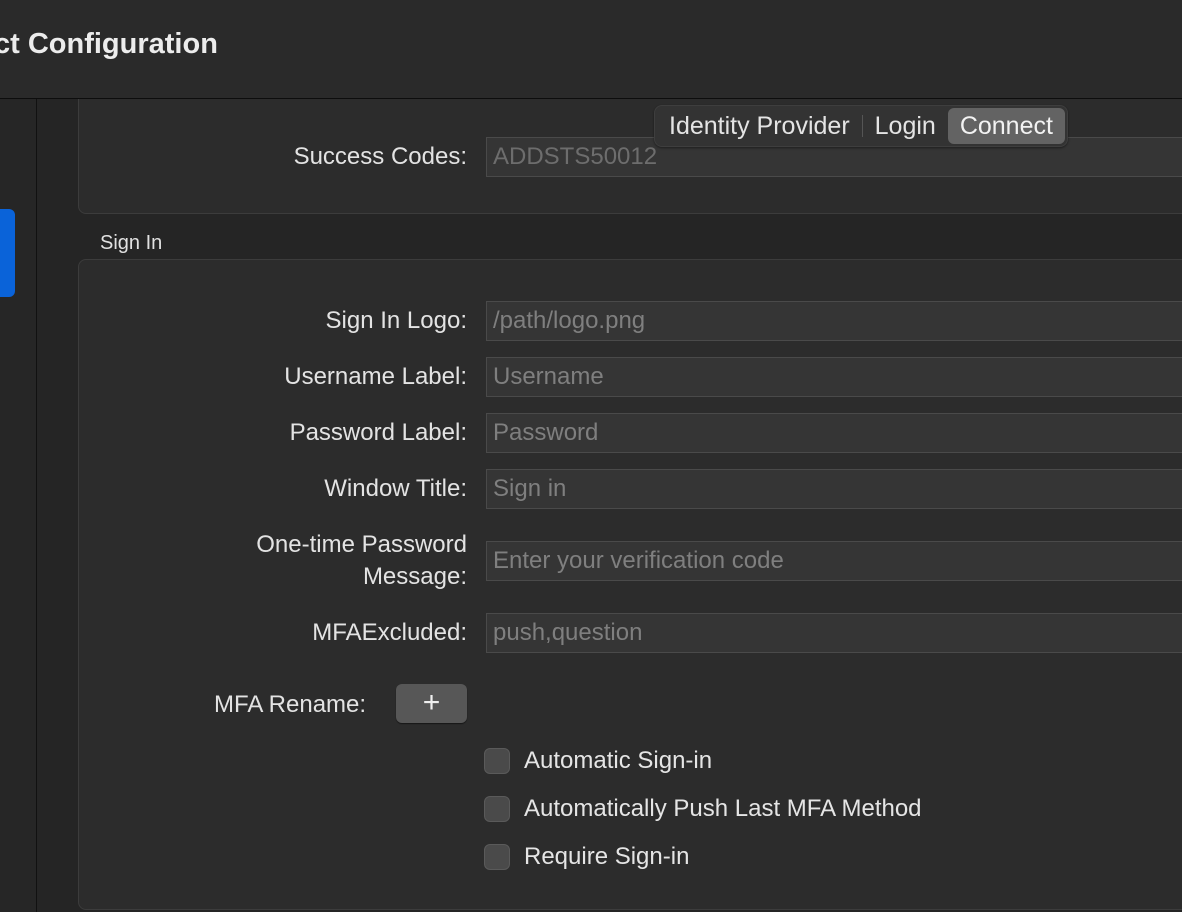 The image size is (1182, 912). What do you see at coordinates (290, 704) in the screenshot?
I see `mfa-rename-label: MFA Rename:` at bounding box center [290, 704].